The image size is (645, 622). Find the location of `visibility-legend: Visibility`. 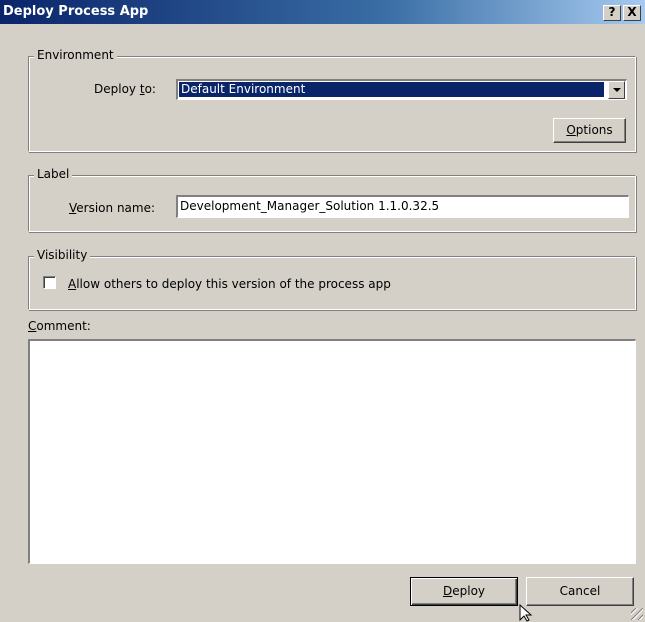

visibility-legend: Visibility is located at coordinates (62, 255).